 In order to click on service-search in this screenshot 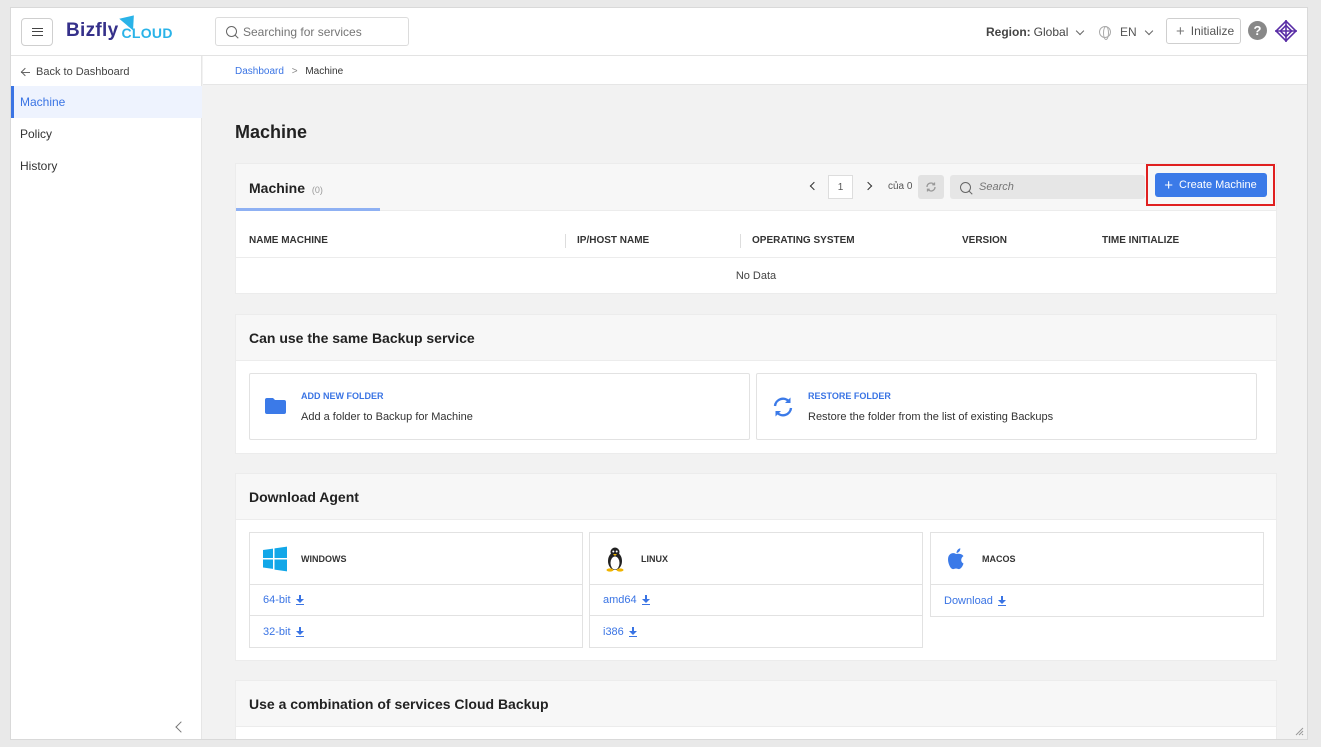, I will do `click(312, 31)`.